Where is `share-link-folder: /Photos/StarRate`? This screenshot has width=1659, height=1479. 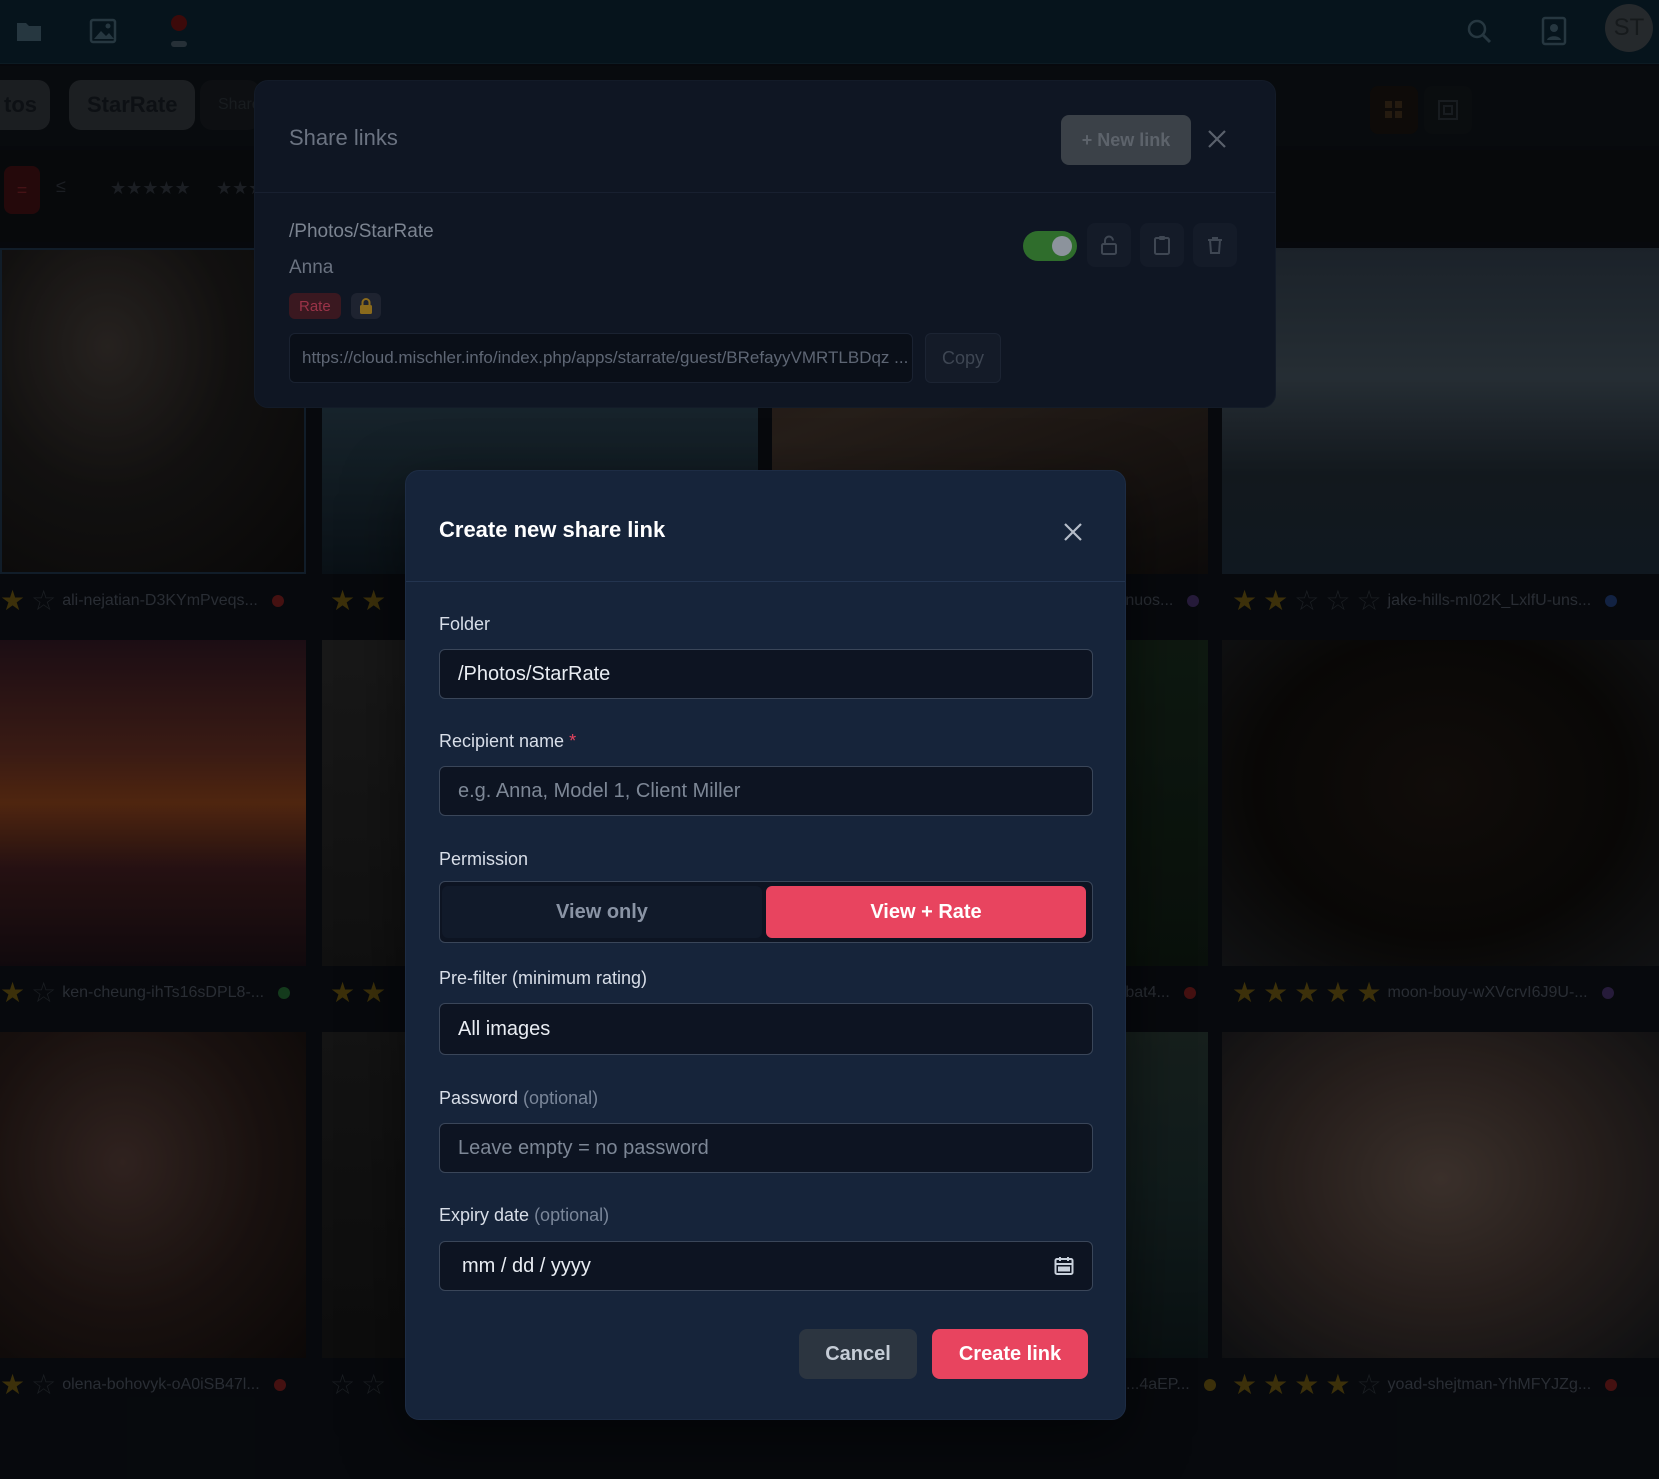
share-link-folder: /Photos/StarRate is located at coordinates (361, 231).